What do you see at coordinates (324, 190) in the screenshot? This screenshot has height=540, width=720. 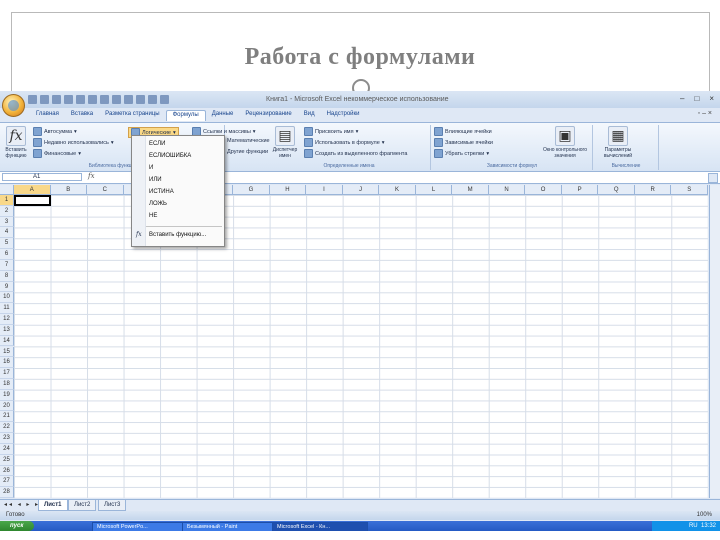 I see `column-header: I` at bounding box center [324, 190].